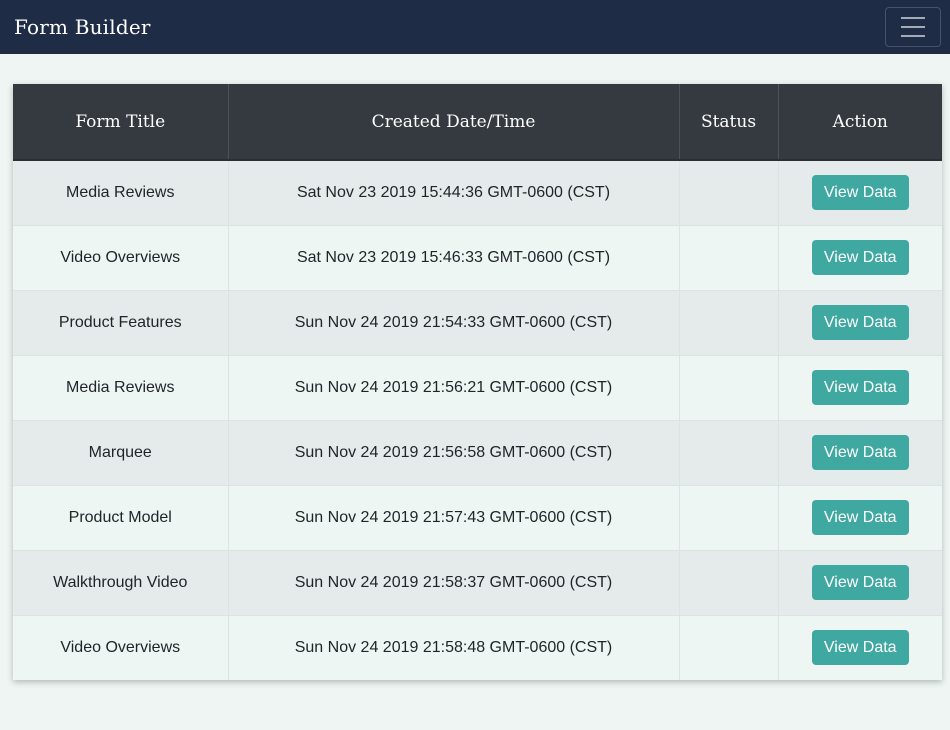  Describe the element at coordinates (729, 122) in the screenshot. I see `header-status: Status` at that location.